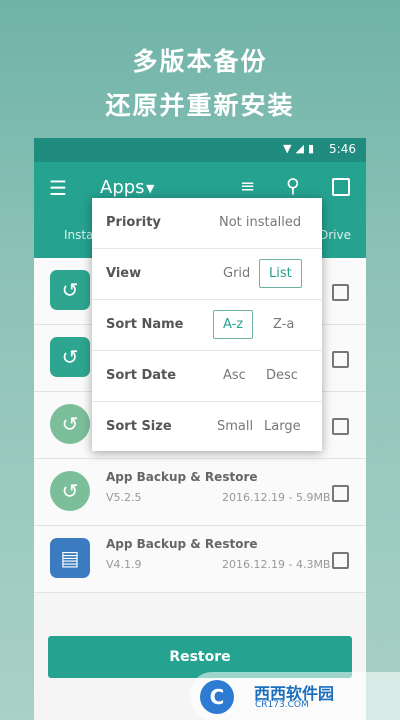 The height and width of the screenshot is (720, 400). Describe the element at coordinates (78, 235) in the screenshot. I see `tab-installed: Insta` at that location.